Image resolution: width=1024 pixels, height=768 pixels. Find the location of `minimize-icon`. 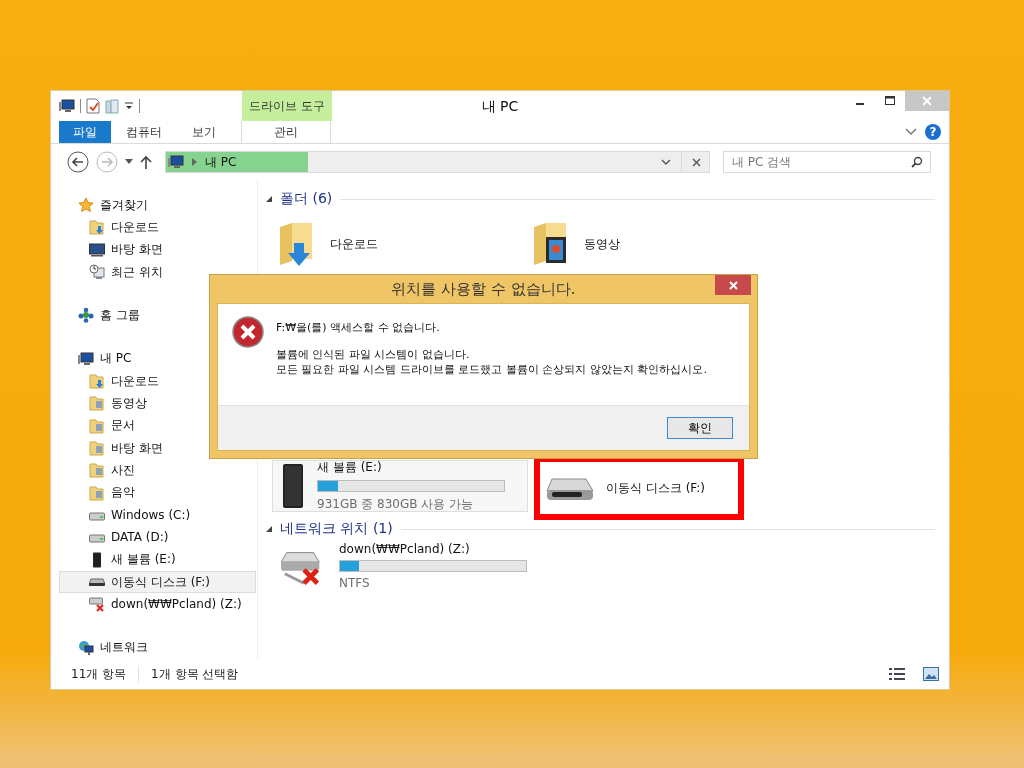

minimize-icon is located at coordinates (860, 104).